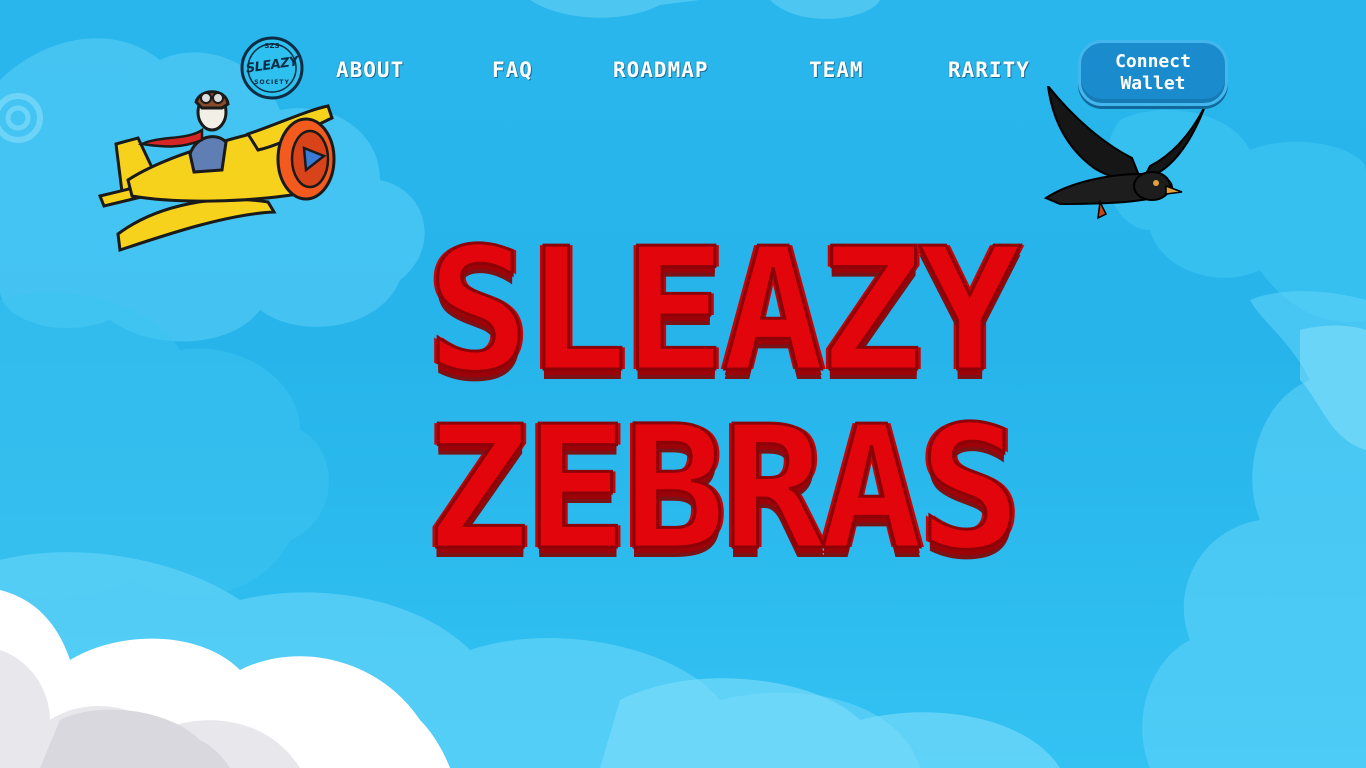 Image resolution: width=1366 pixels, height=768 pixels. Describe the element at coordinates (989, 70) in the screenshot. I see `nav-link-rarity: Rarity` at that location.